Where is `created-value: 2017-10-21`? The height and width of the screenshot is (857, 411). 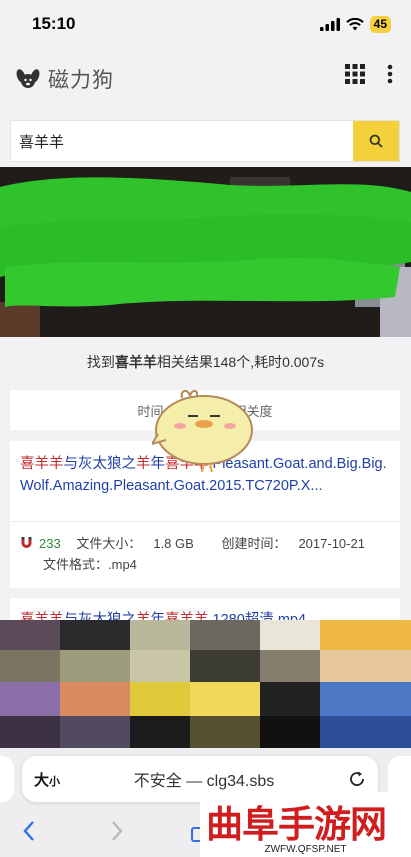 created-value: 2017-10-21 is located at coordinates (331, 543).